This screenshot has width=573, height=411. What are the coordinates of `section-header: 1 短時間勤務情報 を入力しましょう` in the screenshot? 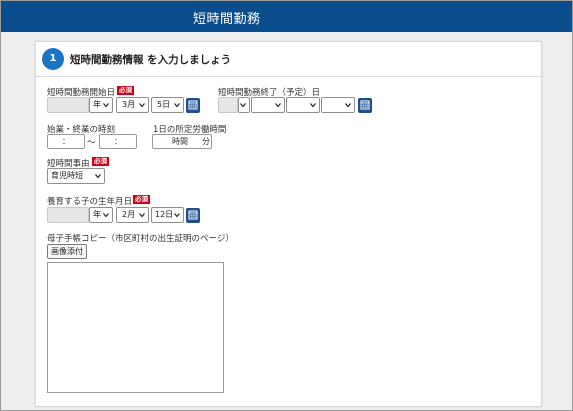 It's located at (288, 59).